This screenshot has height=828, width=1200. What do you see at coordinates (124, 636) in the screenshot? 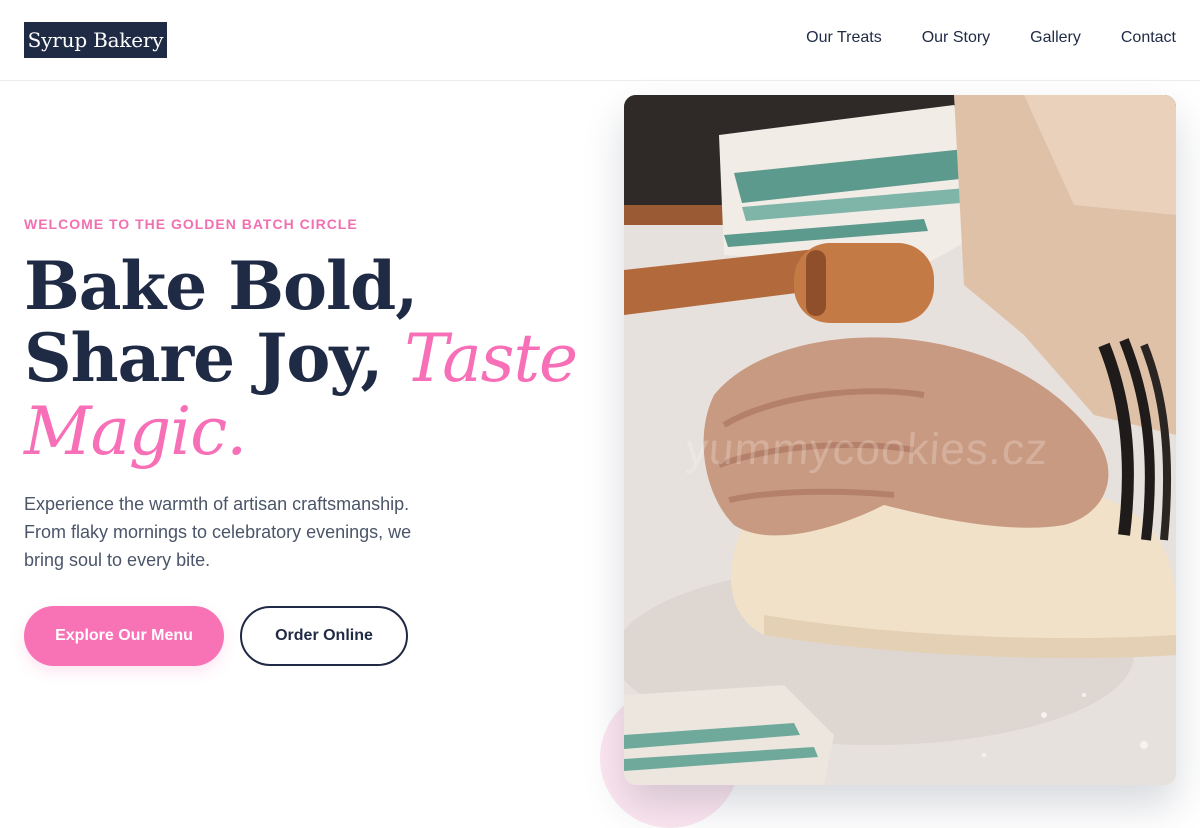
I see `explore-menu-button: Explore Our Menu` at bounding box center [124, 636].